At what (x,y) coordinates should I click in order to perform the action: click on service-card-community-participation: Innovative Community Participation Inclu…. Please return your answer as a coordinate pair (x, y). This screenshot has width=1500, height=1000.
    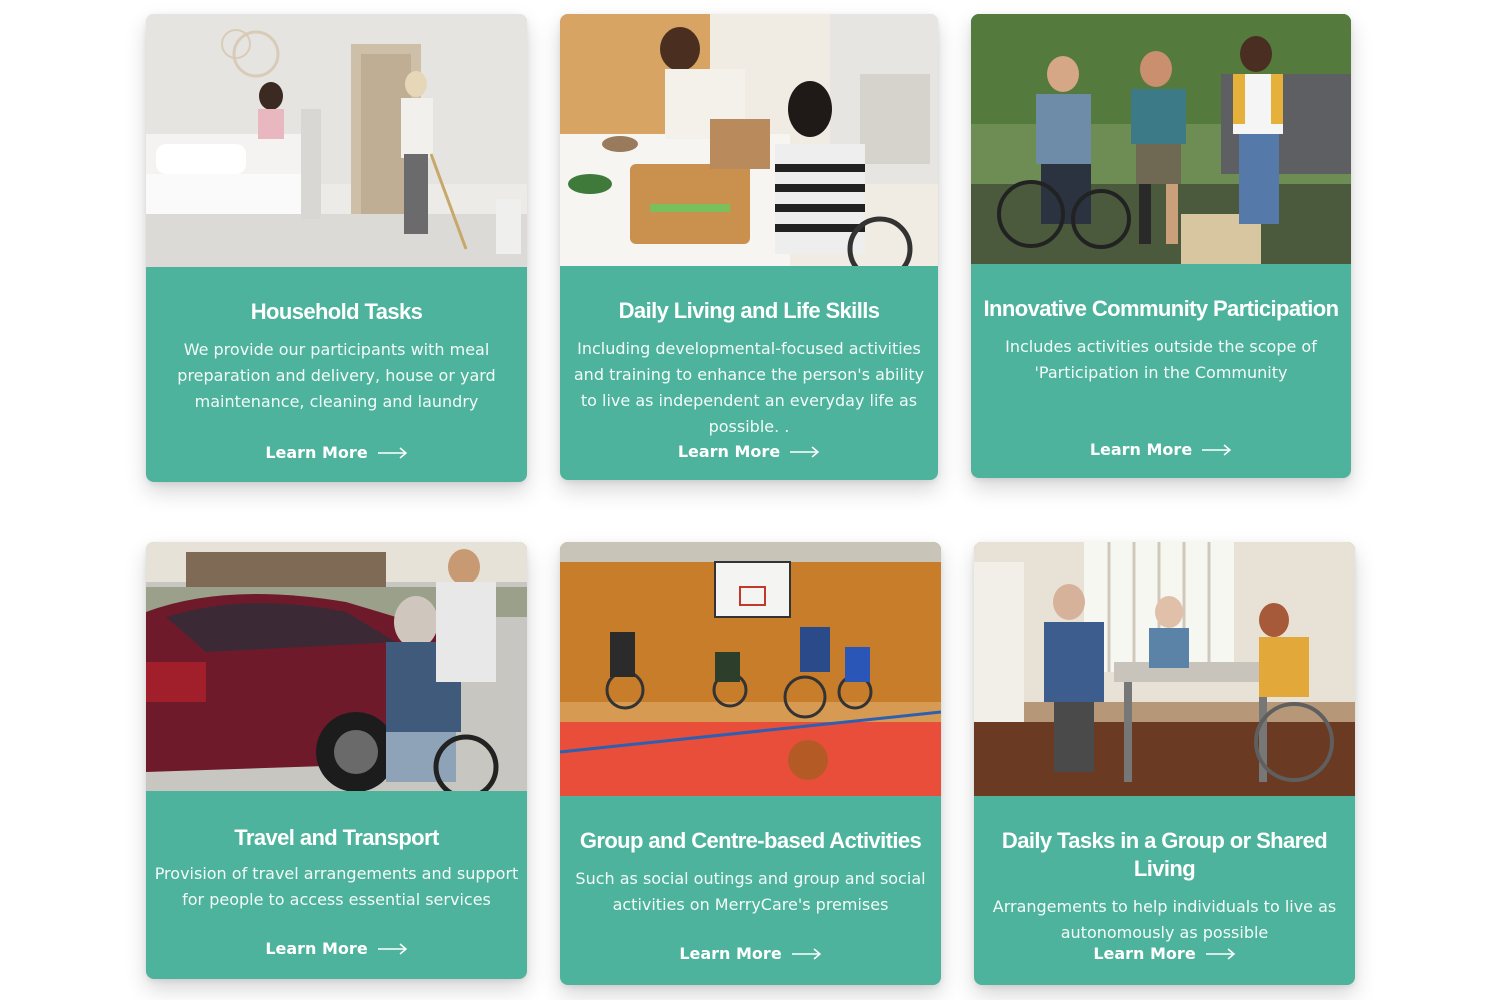
    Looking at the image, I should click on (1161, 246).